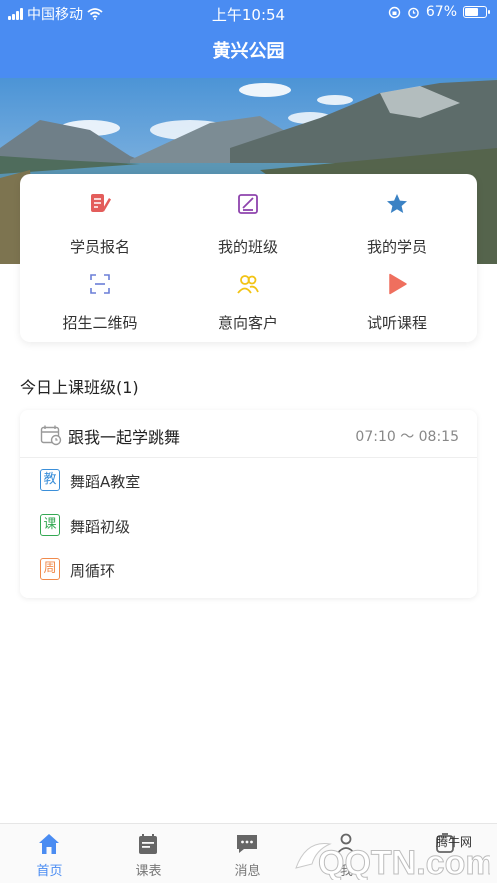 The height and width of the screenshot is (883, 497). Describe the element at coordinates (79, 387) in the screenshot. I see `today-section-title: 今日上课班级(1)` at that location.